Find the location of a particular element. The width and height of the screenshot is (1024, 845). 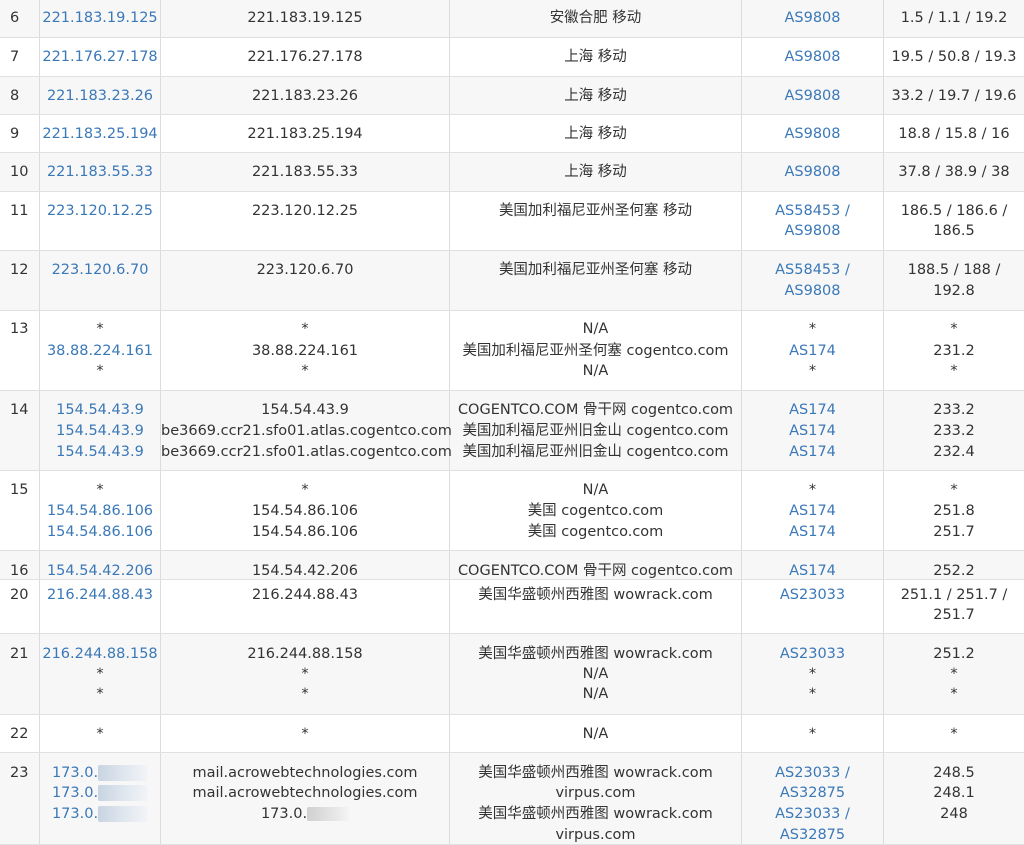

ip-link-value: 216.244.88.43 is located at coordinates (100, 595).